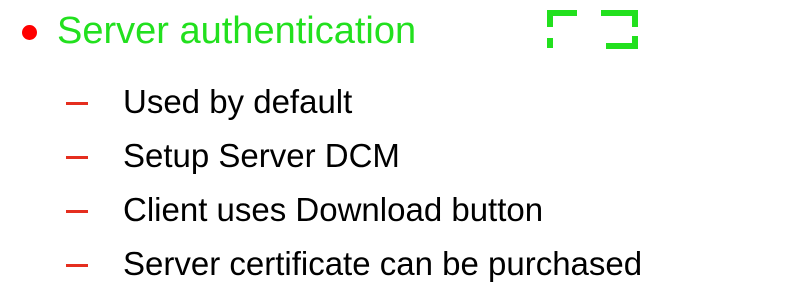 This screenshot has height=301, width=795. I want to click on sub-item-4: Server certificate can be purchased, so click(354, 264).